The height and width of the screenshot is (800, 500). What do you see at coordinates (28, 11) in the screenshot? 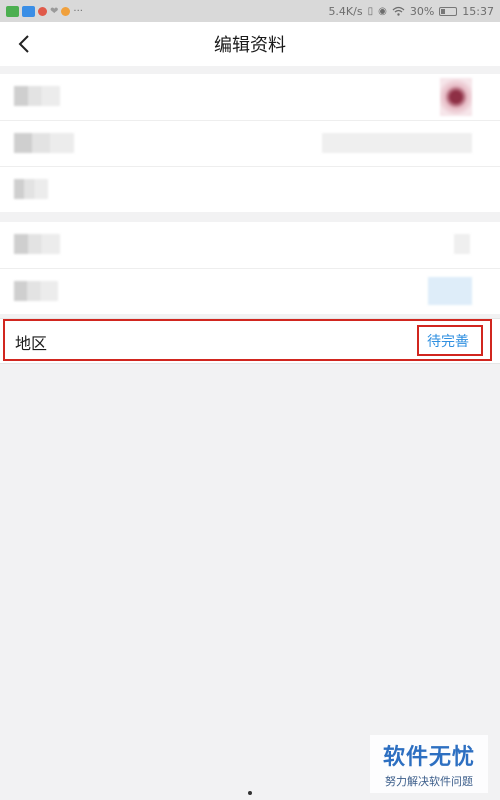
I see `app-blue-icon` at bounding box center [28, 11].